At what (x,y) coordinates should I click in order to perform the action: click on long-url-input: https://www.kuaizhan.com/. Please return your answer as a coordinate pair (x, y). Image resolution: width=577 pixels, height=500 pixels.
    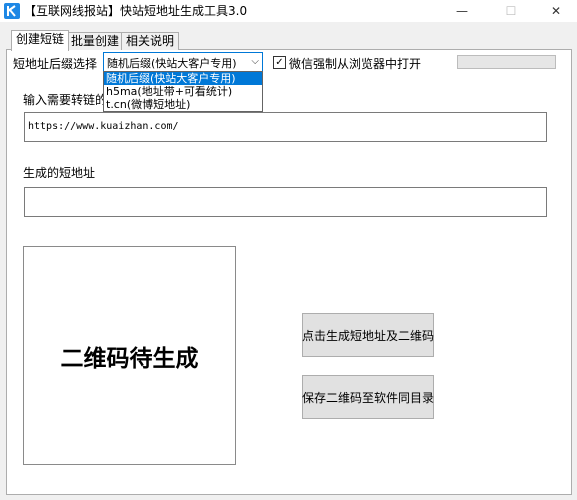
    Looking at the image, I should click on (285, 127).